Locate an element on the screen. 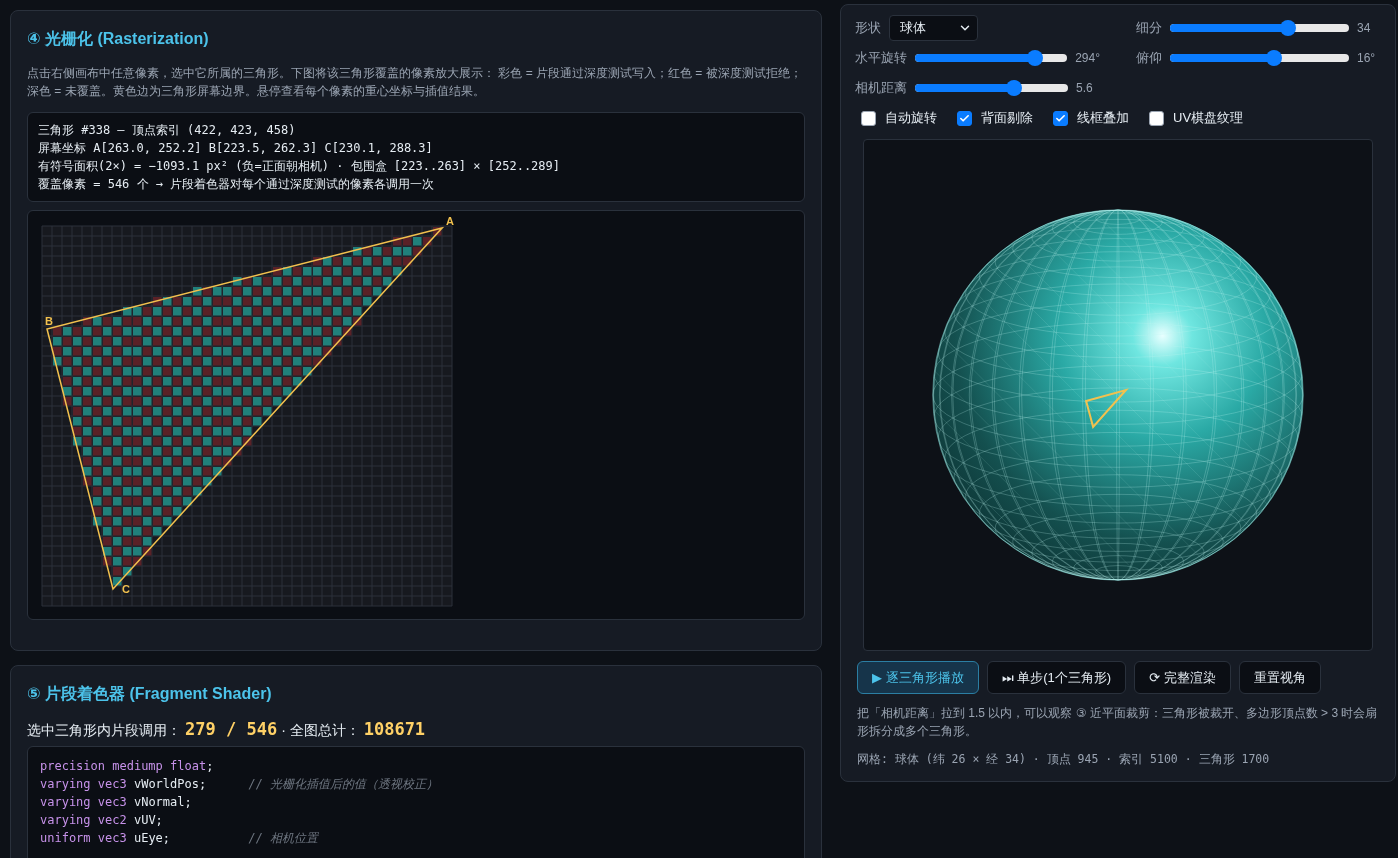 This screenshot has width=1398, height=858. control-label: 细分 is located at coordinates (1149, 28).